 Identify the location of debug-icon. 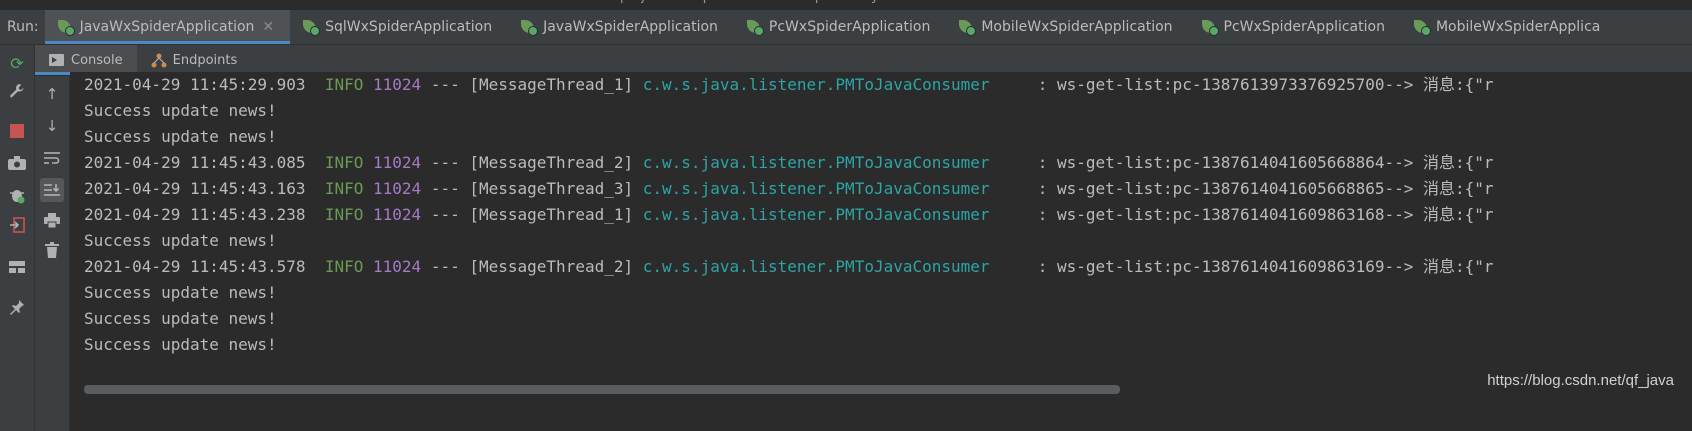
(17, 195).